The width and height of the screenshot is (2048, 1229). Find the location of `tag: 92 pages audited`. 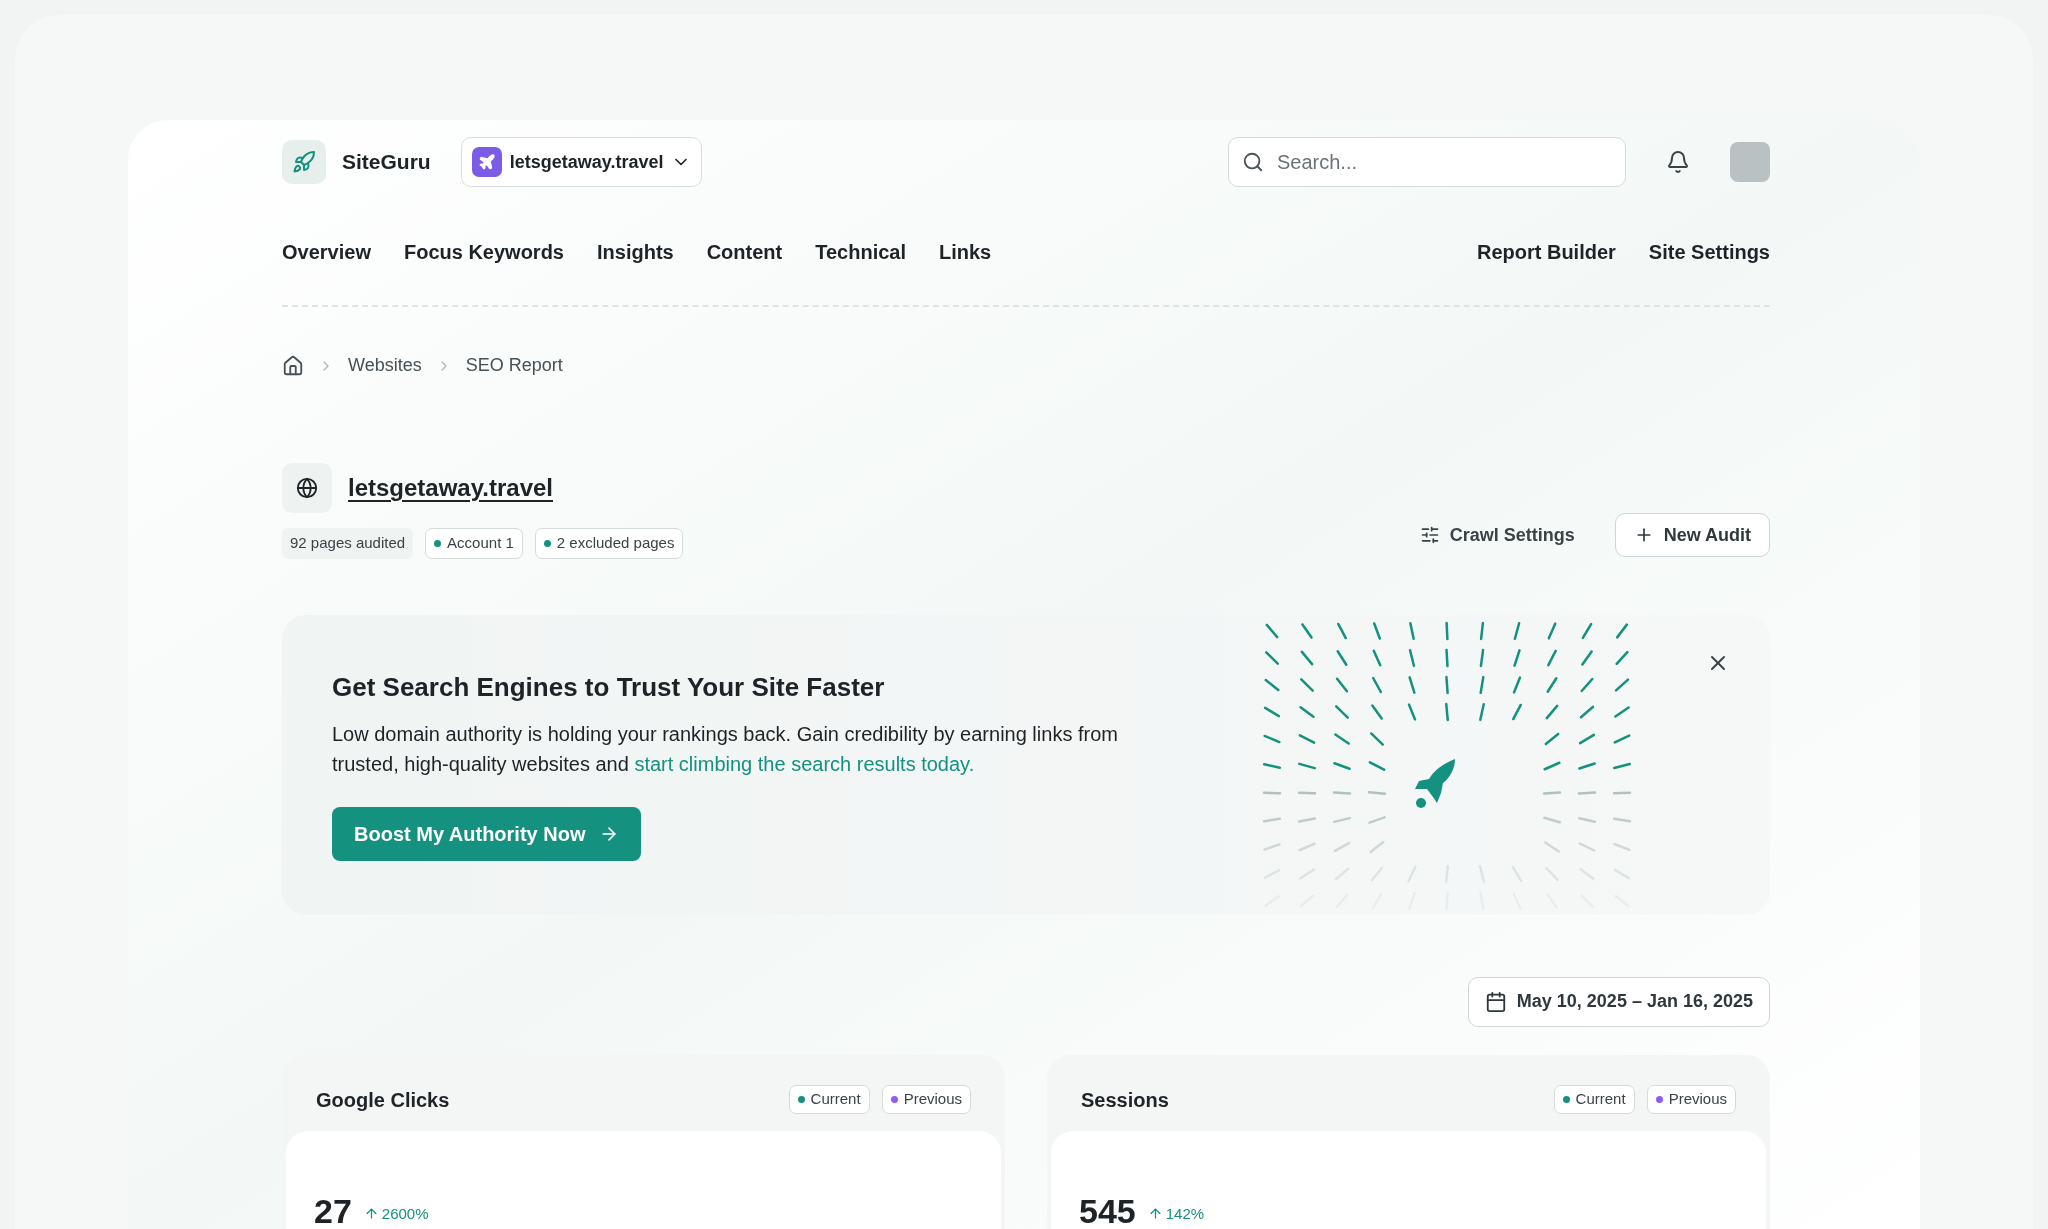

tag: 92 pages audited is located at coordinates (348, 543).